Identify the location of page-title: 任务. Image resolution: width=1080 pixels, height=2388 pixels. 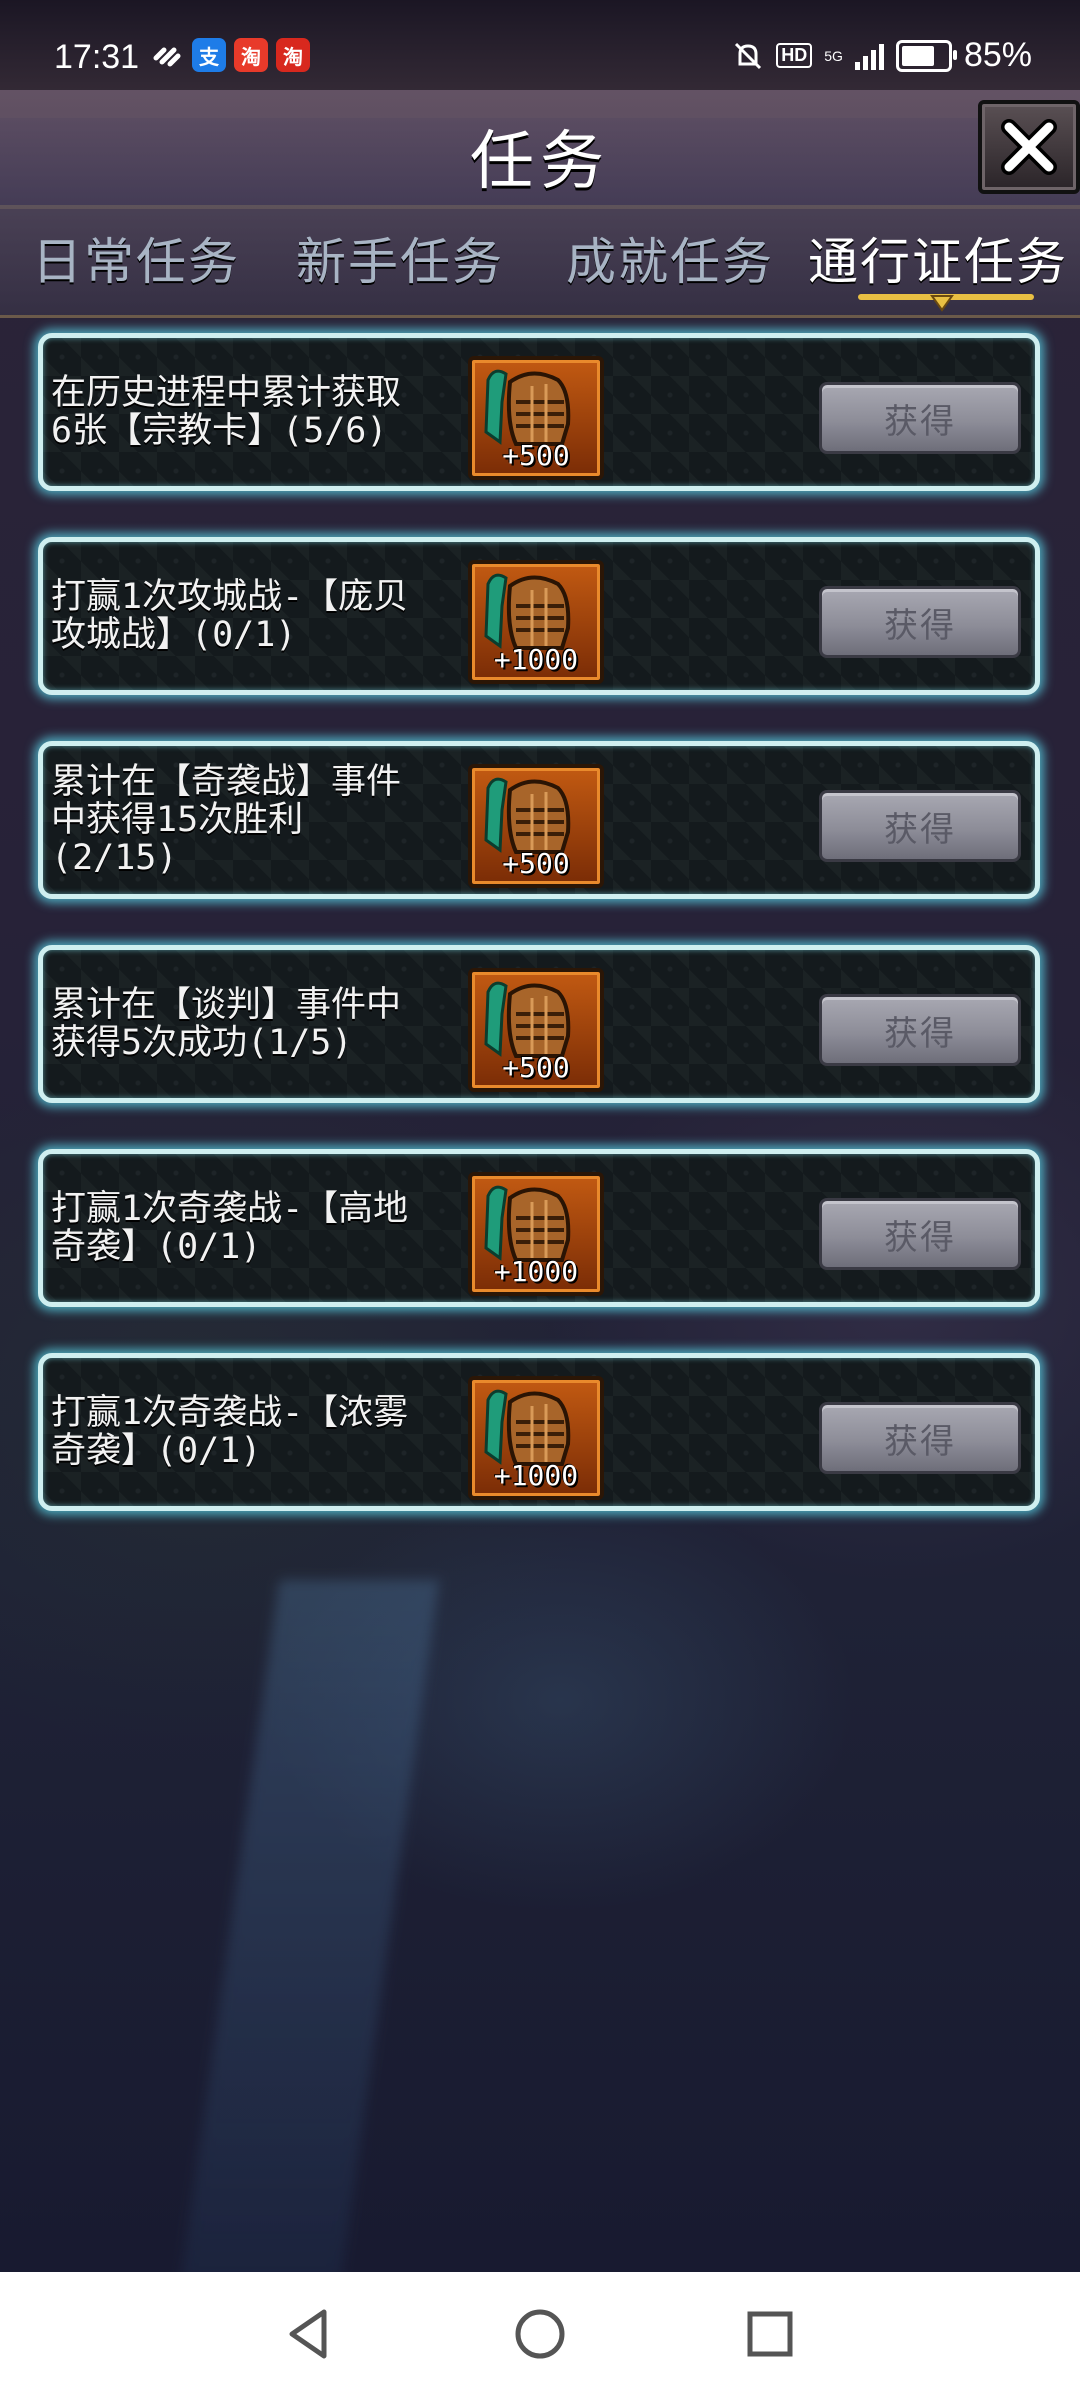
(540, 162).